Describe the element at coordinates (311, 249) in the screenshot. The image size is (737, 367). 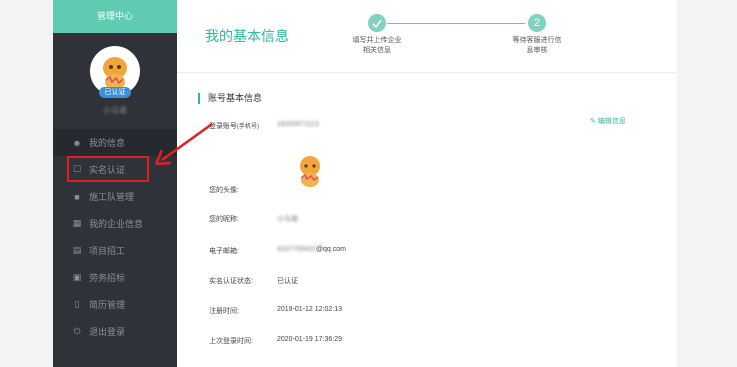
I see `email-value: 4107755422@qq.com` at that location.